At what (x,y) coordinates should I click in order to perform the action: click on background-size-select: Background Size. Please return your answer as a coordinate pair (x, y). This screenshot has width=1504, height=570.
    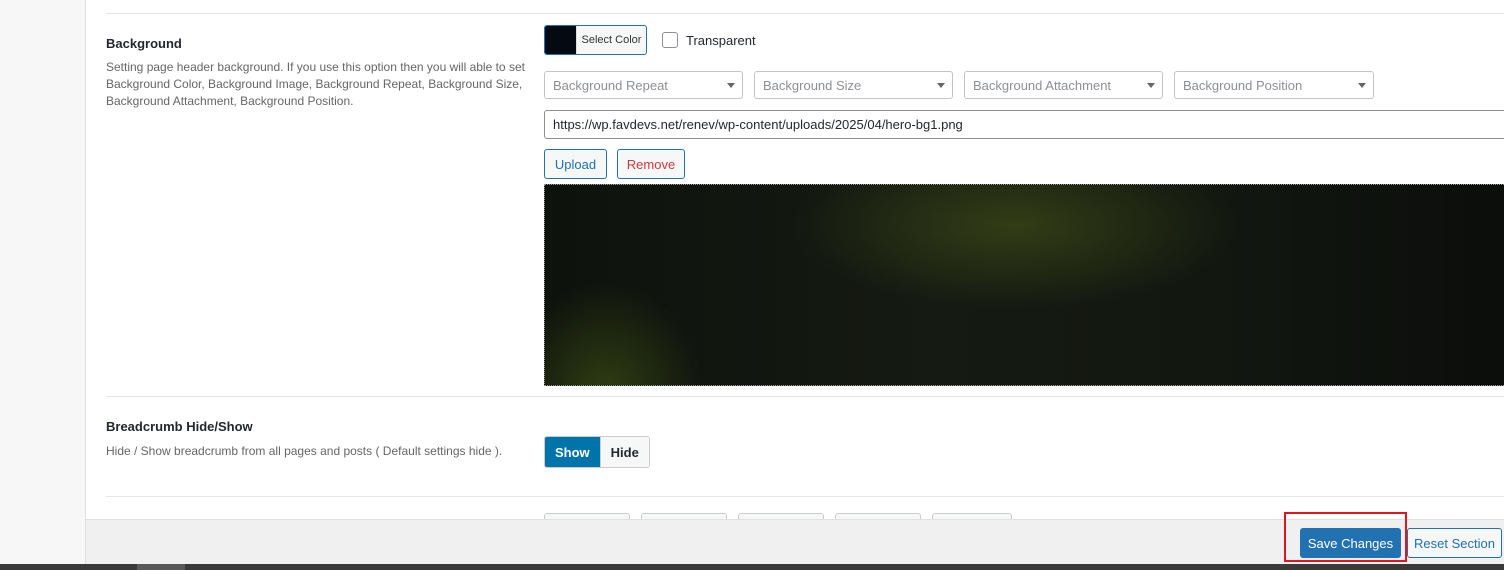
    Looking at the image, I should click on (853, 85).